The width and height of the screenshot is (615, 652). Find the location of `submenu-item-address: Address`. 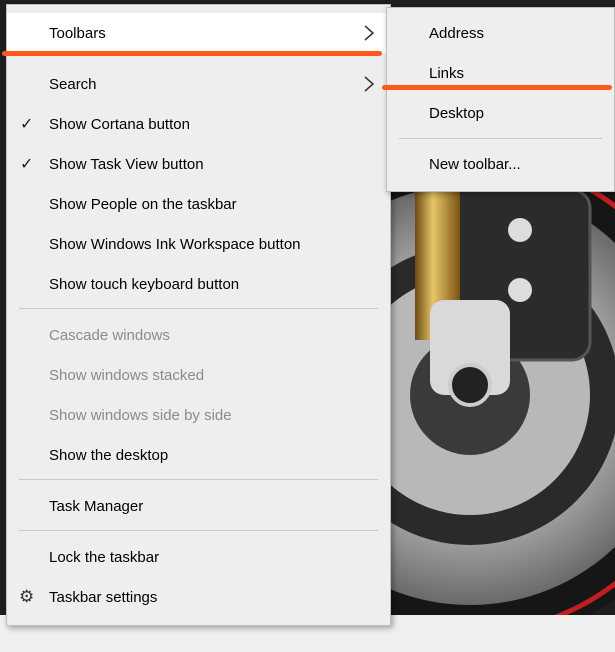

submenu-item-address: Address is located at coordinates (500, 33).